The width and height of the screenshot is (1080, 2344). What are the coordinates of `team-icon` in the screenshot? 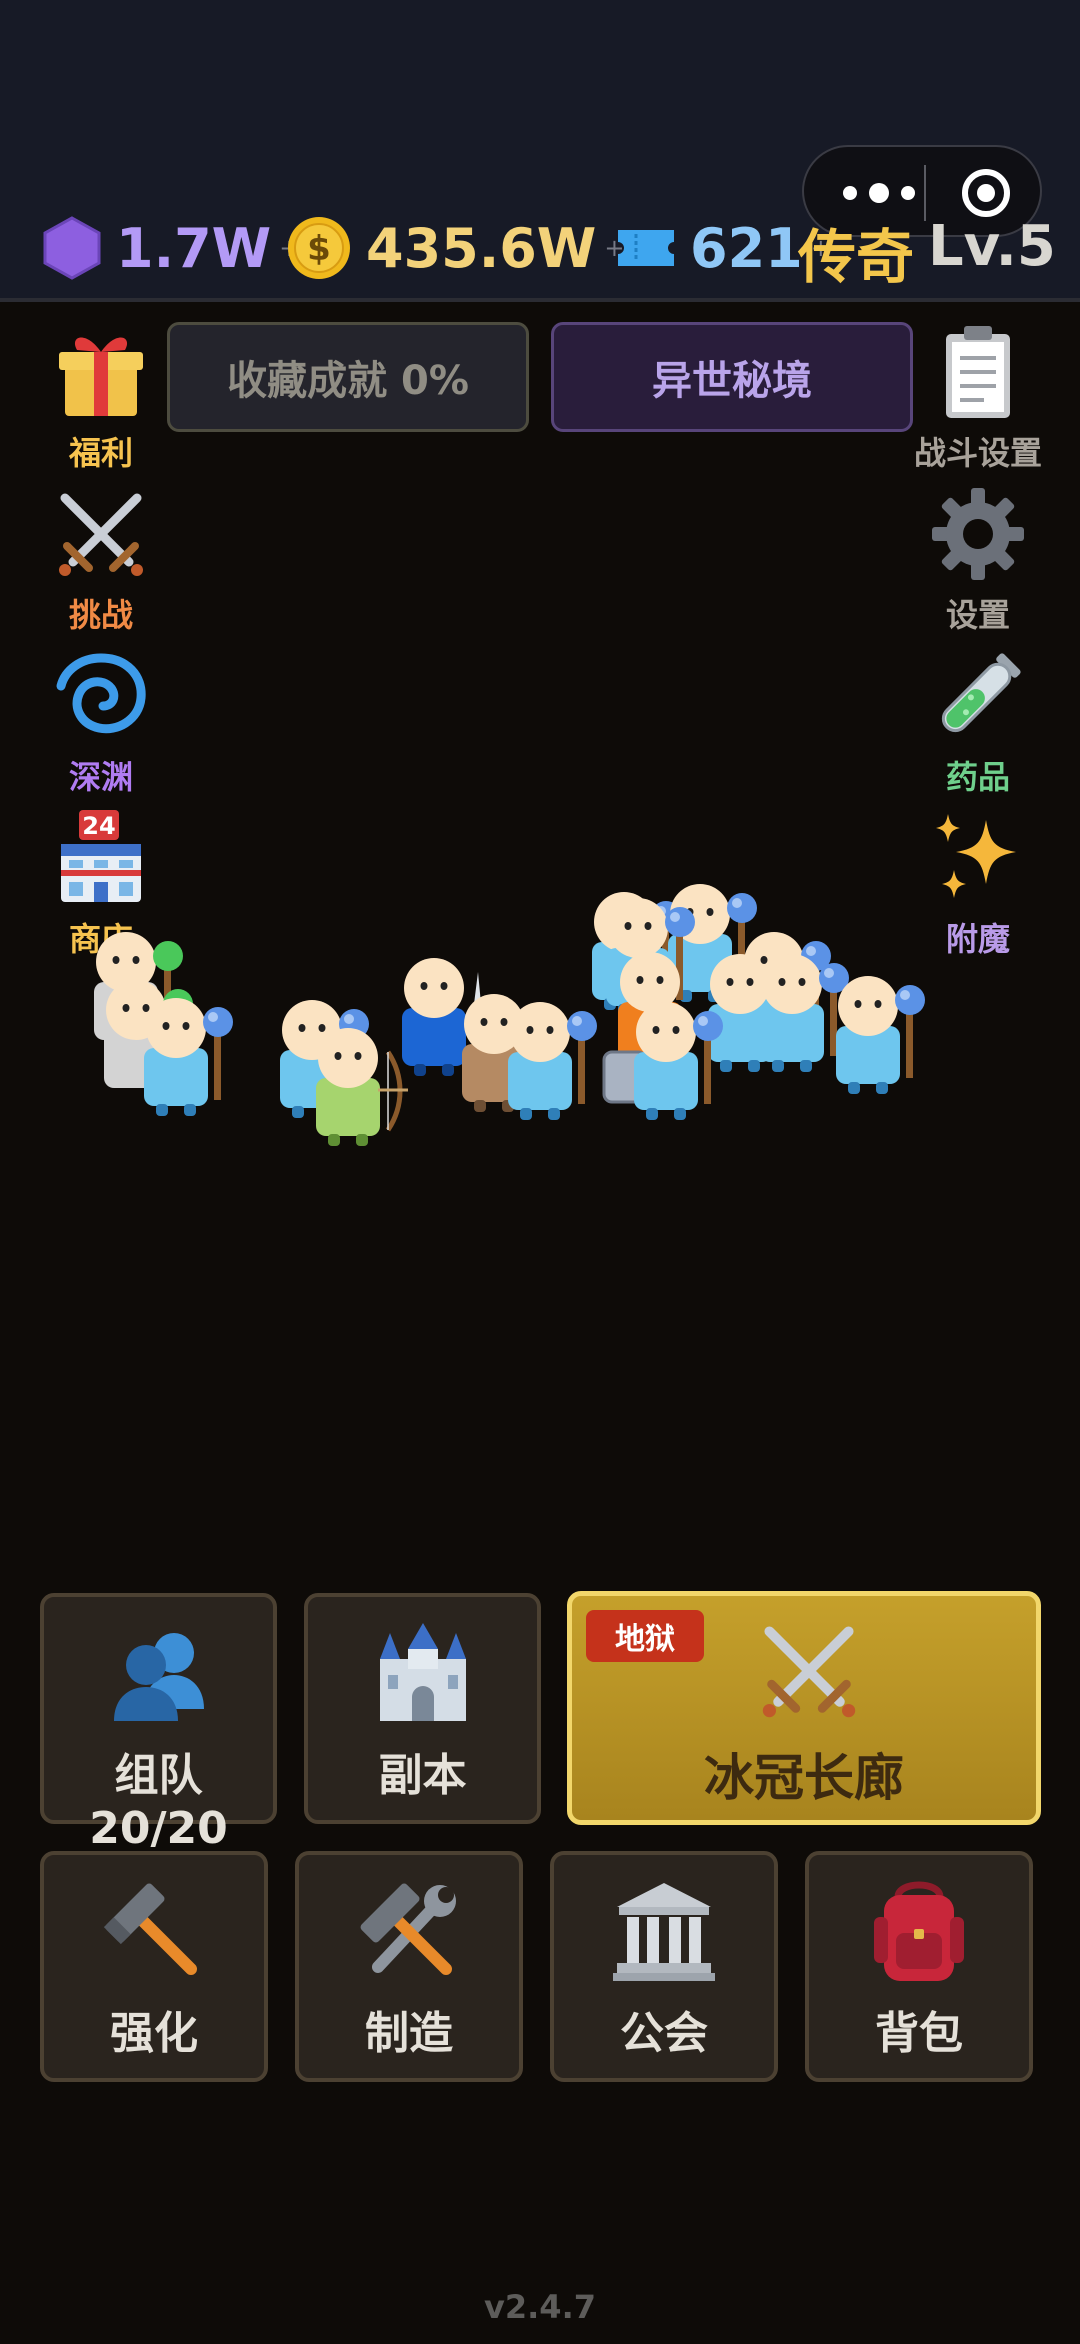 It's located at (158, 1677).